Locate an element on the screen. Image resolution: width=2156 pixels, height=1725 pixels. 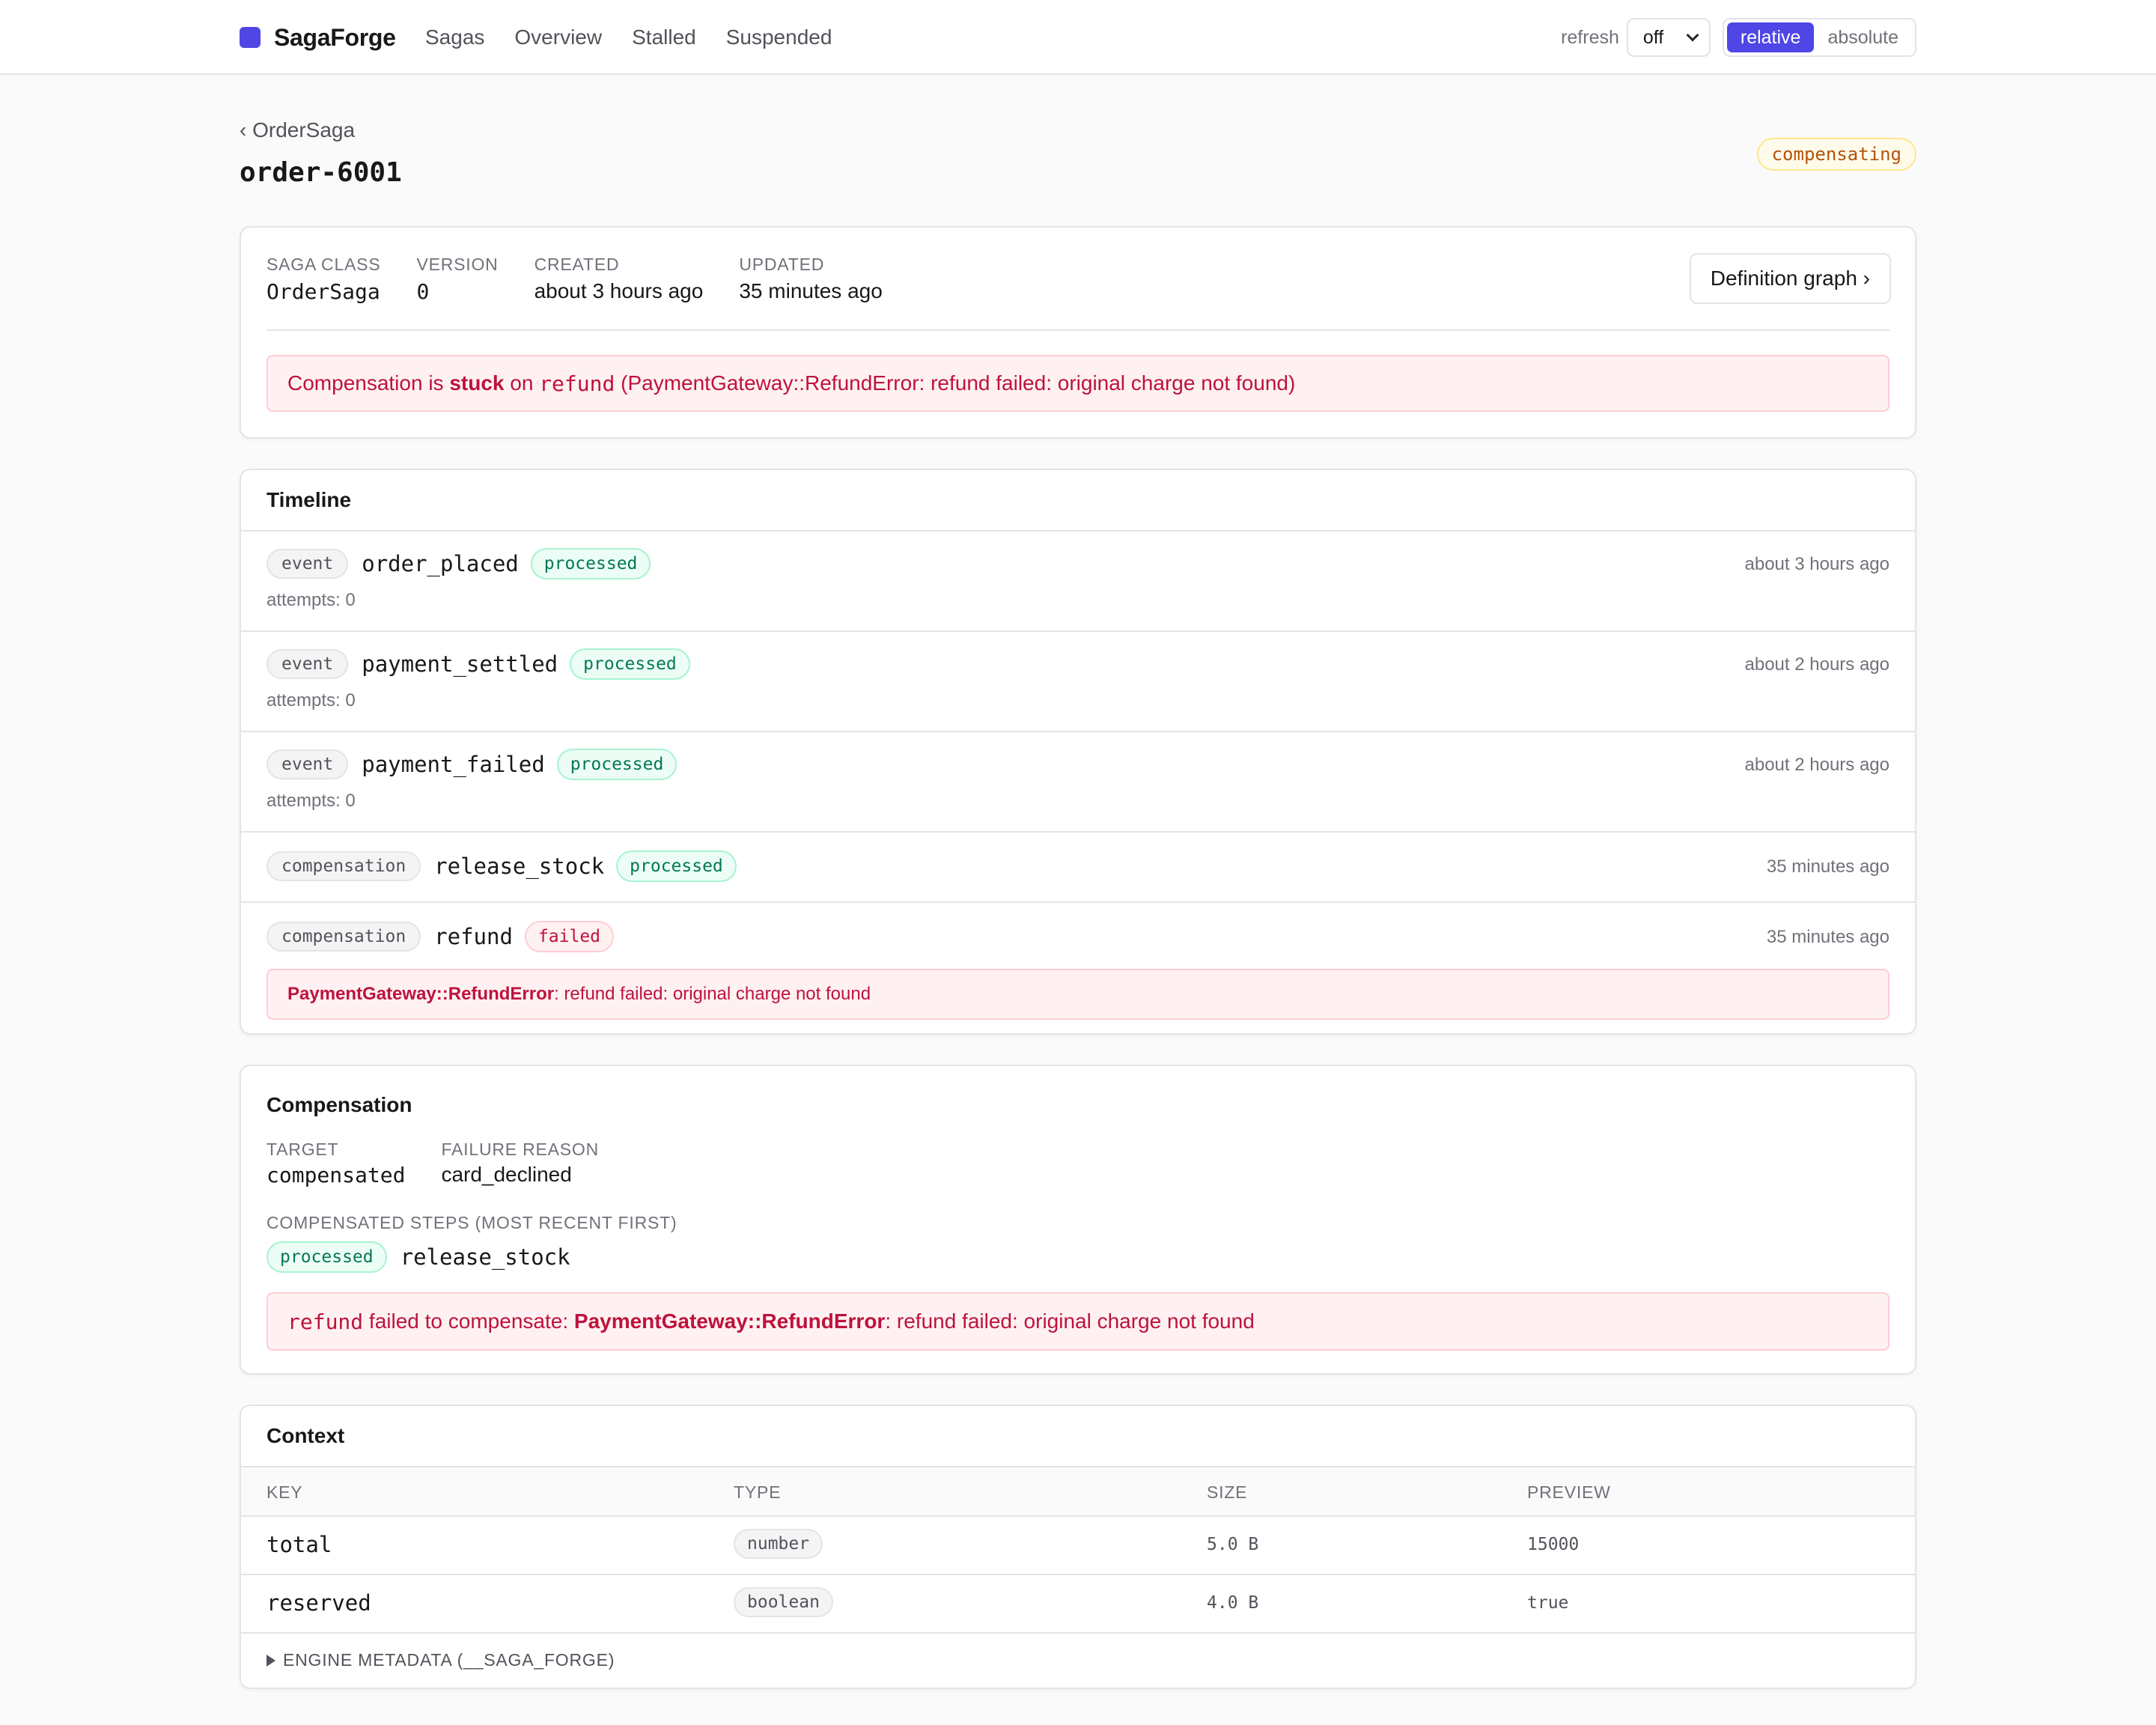
meta-saga-class: SAGA CLASS OrderSaga is located at coordinates (323, 279).